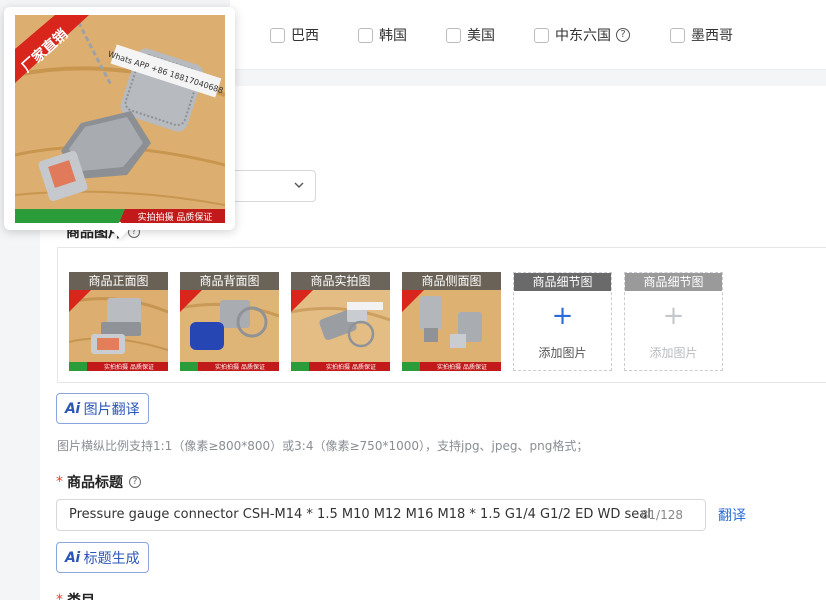 This screenshot has width=826, height=600. I want to click on country-option-brazil: 巴西, so click(294, 35).